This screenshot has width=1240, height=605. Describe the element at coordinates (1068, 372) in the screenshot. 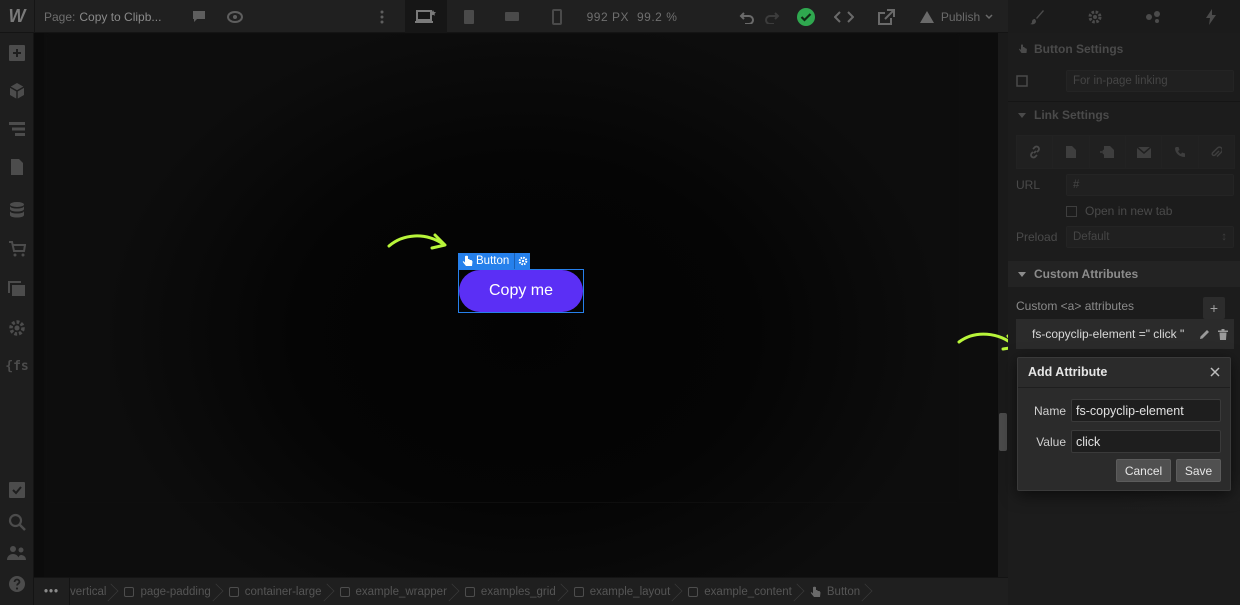

I see `dialog-title: Add Attribute` at that location.